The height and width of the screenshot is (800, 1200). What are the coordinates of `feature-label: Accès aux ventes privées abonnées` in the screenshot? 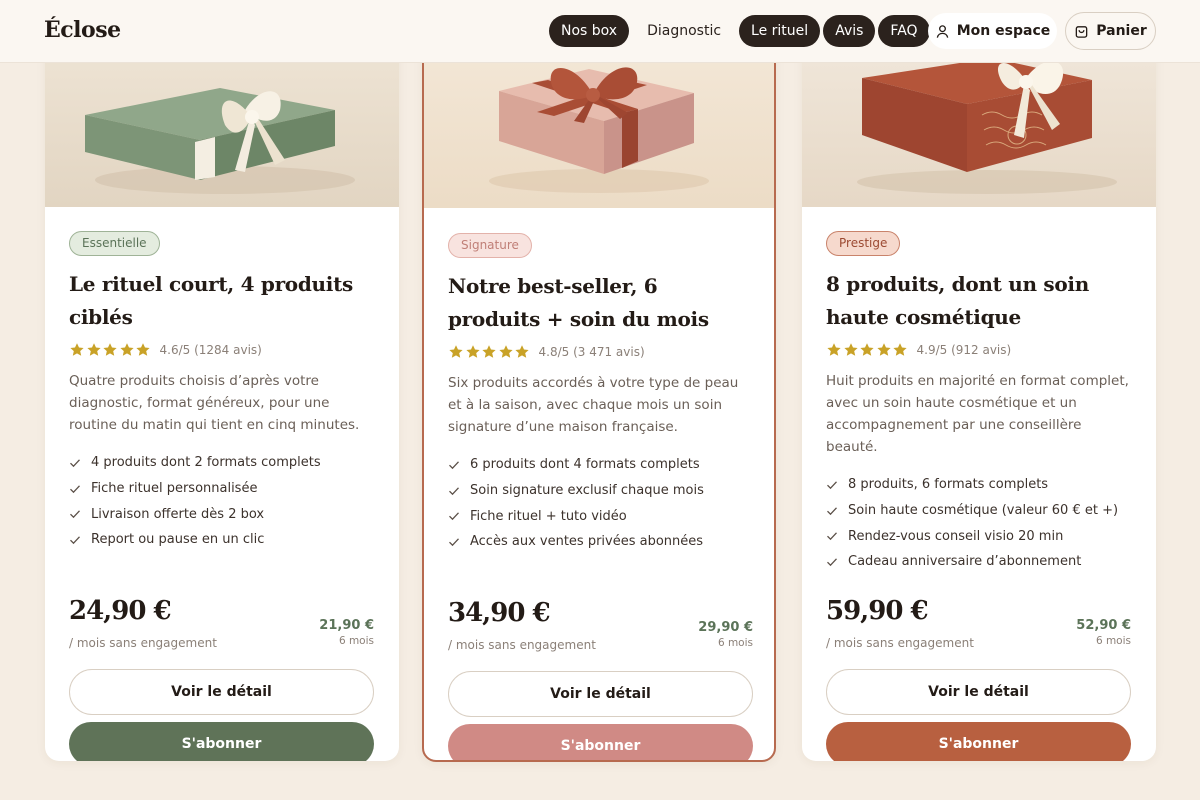 It's located at (587, 542).